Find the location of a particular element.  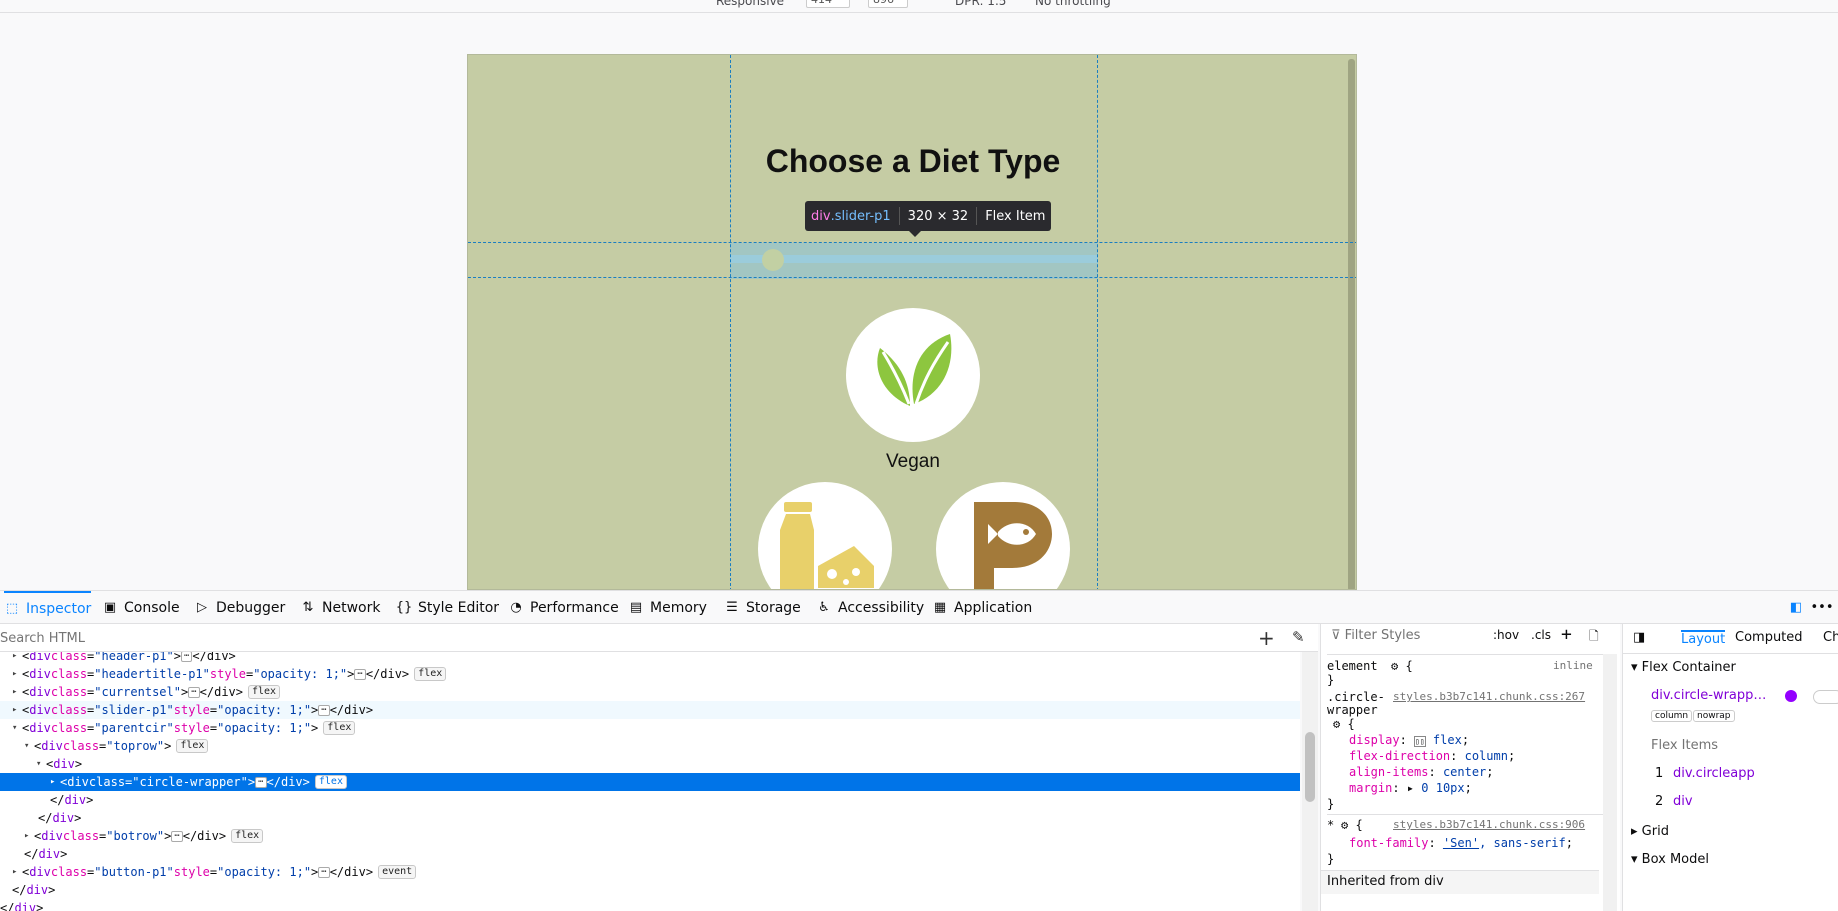

print-media-icon: 🗋 is located at coordinates (1594, 637).